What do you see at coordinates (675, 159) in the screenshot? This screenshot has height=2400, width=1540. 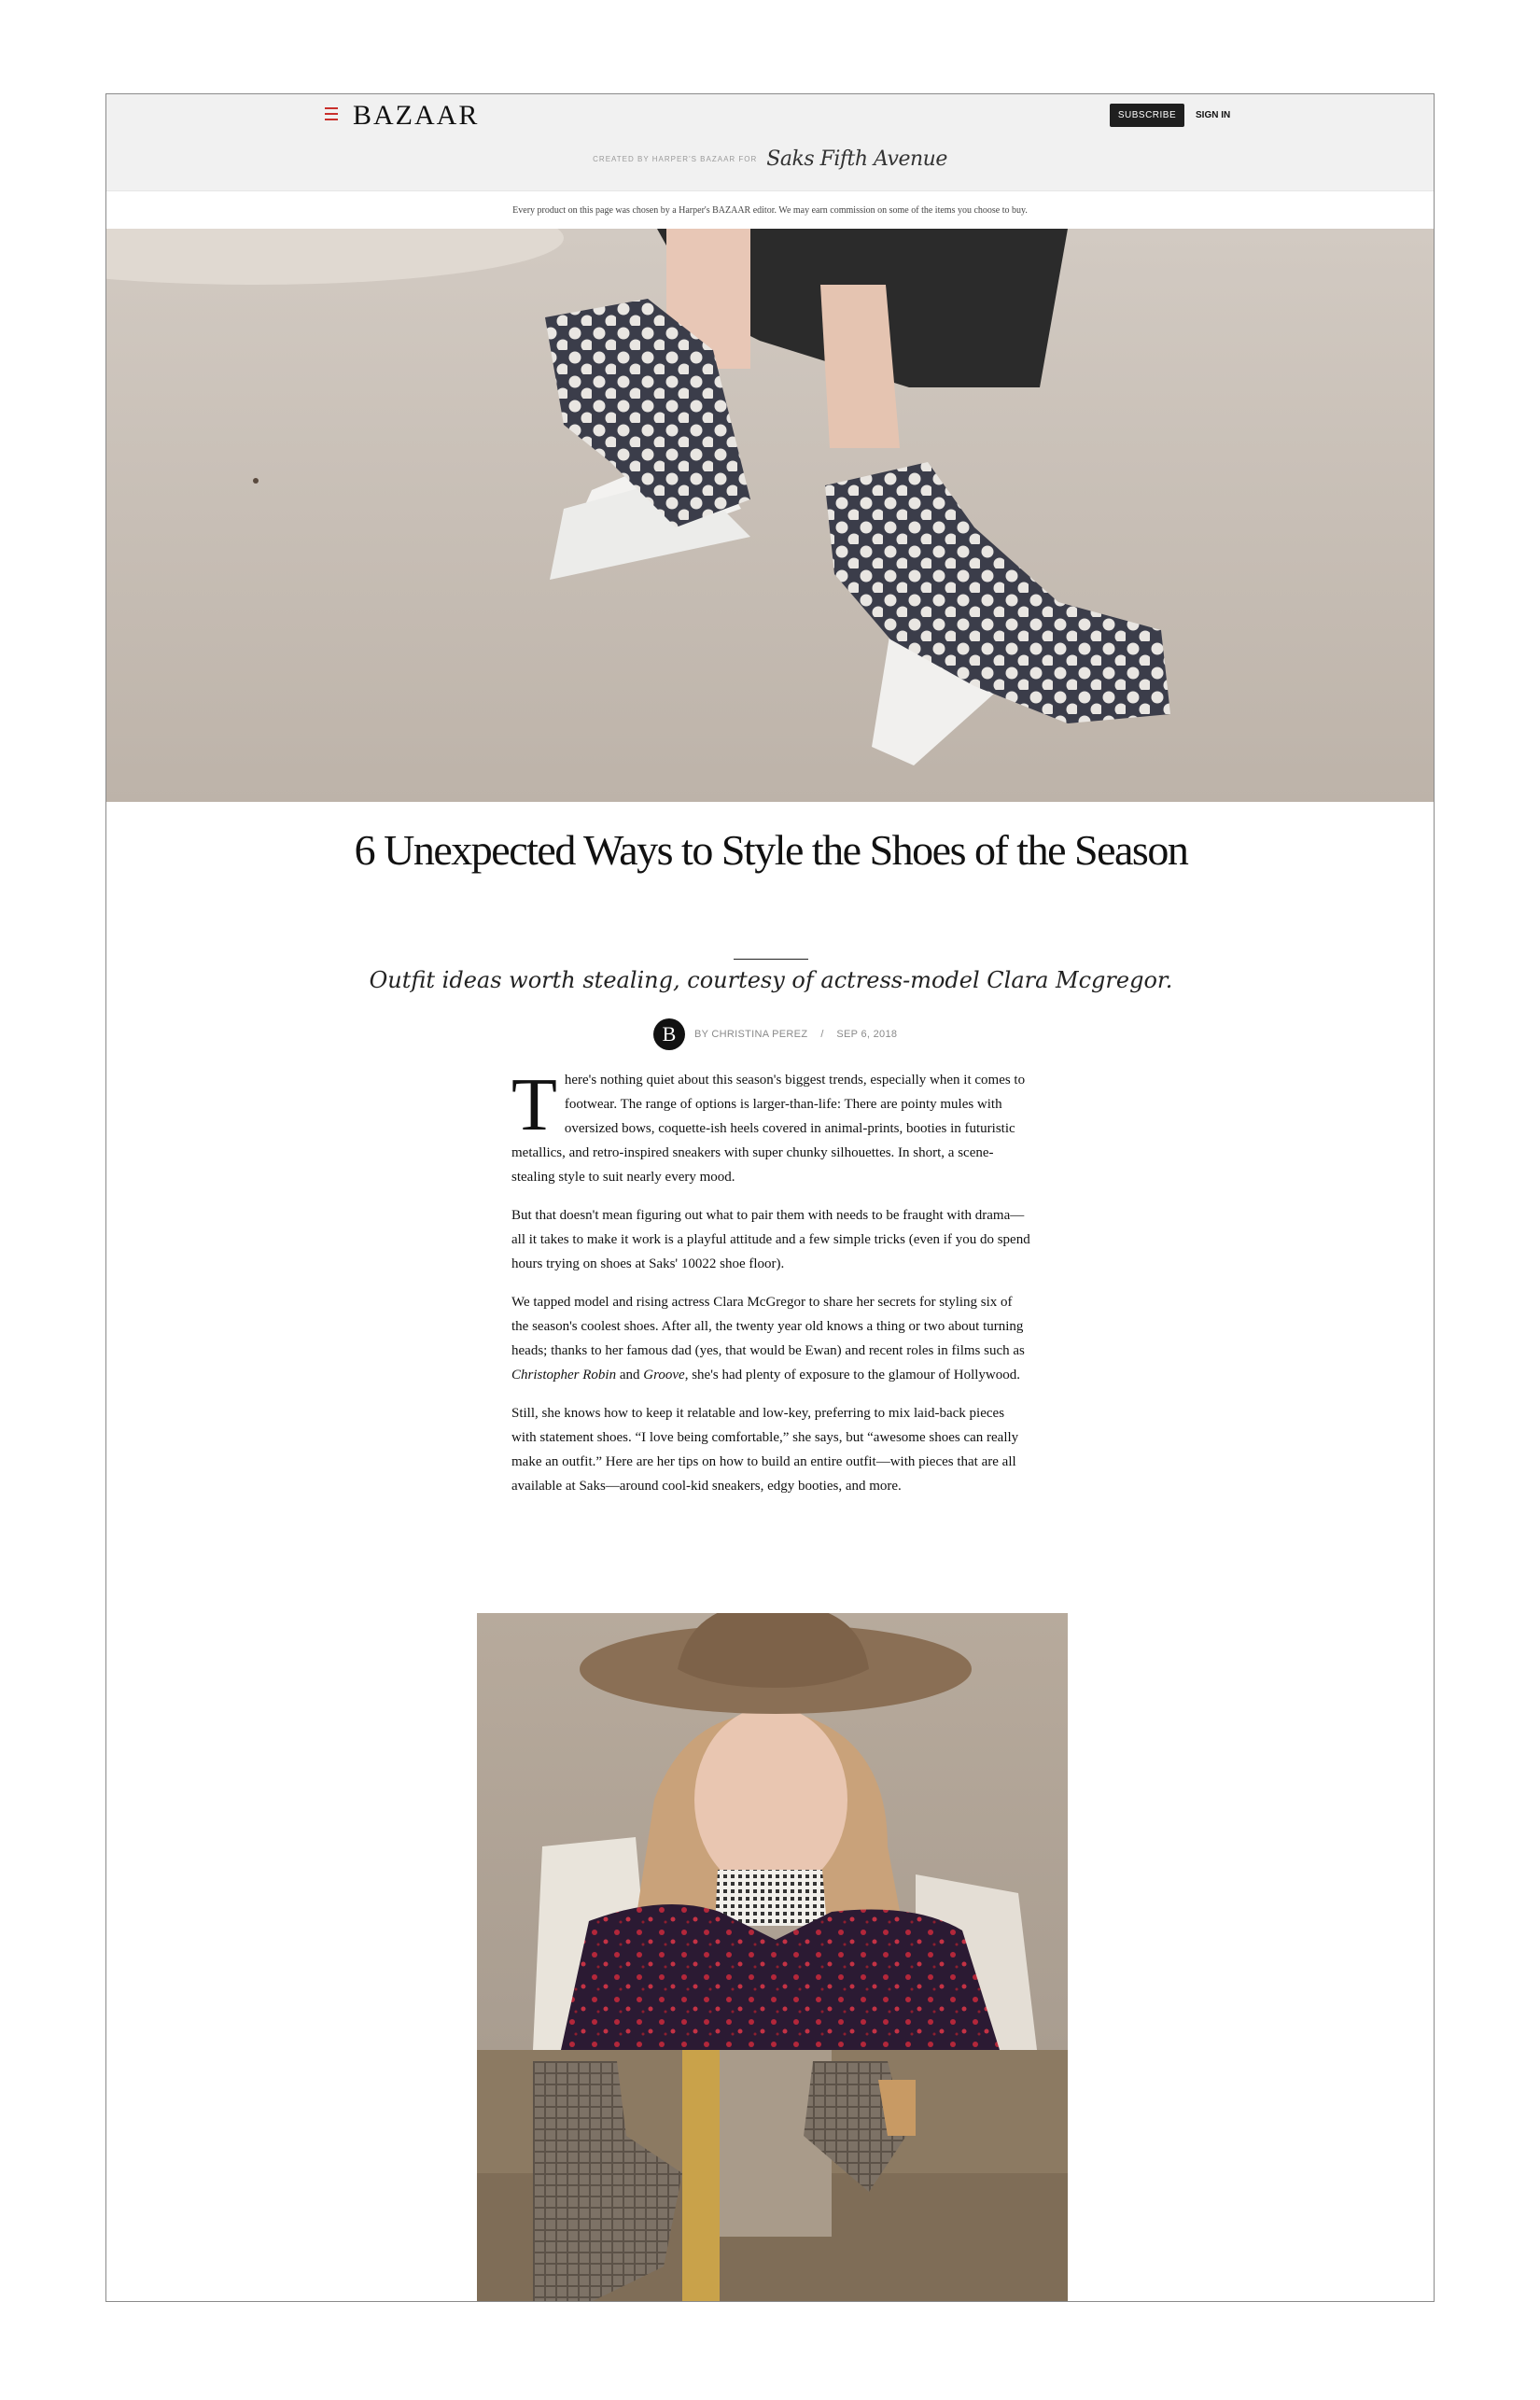 I see `partner-label: CREATED BY HARPER'S BAZAAR FOR` at bounding box center [675, 159].